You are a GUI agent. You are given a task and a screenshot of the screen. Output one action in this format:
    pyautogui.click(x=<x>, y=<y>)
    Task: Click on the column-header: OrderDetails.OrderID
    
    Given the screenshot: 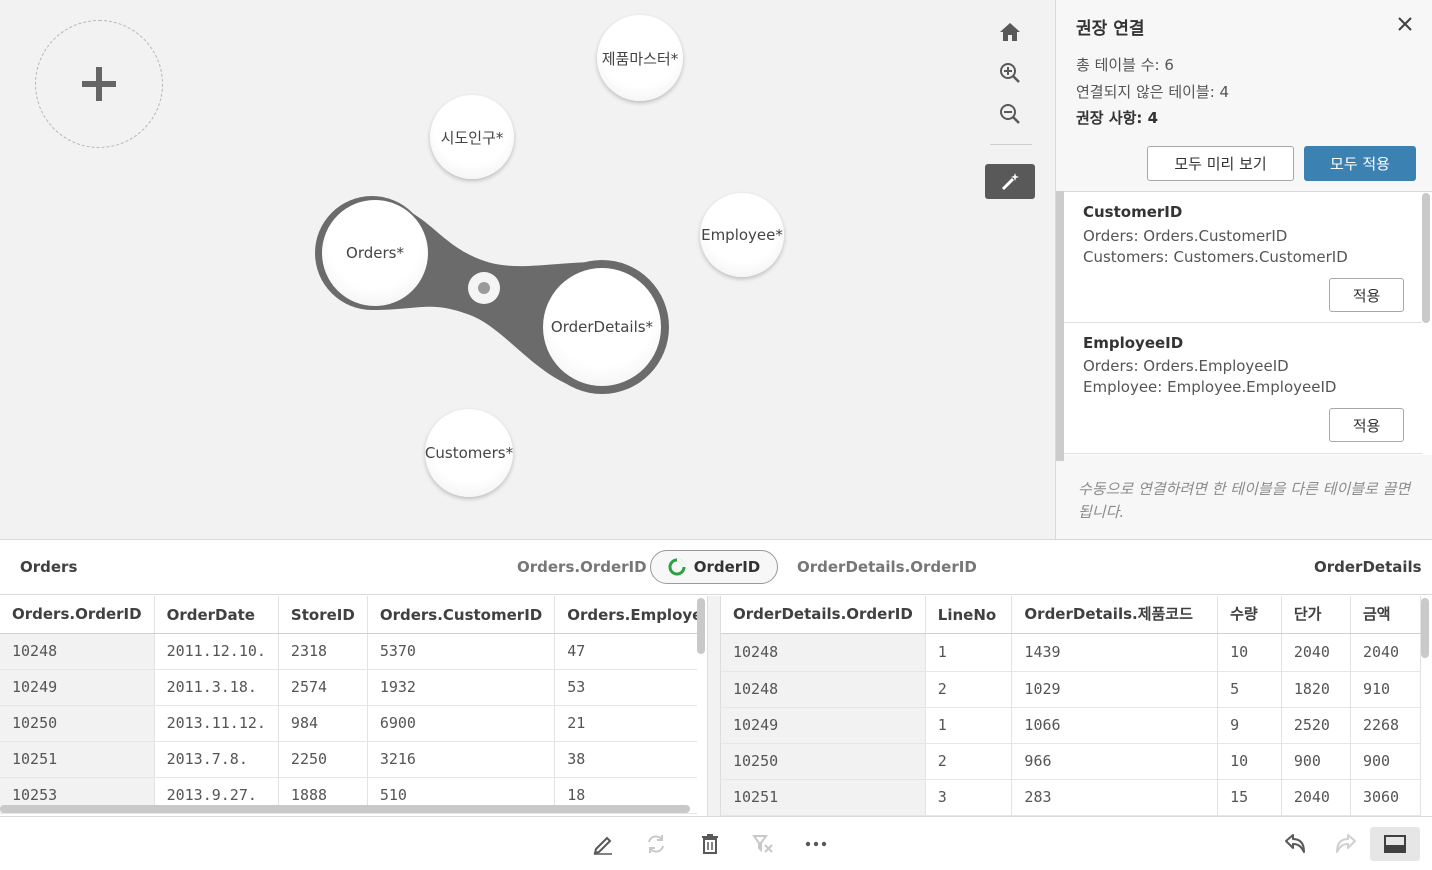 What is the action you would take?
    pyautogui.click(x=823, y=615)
    